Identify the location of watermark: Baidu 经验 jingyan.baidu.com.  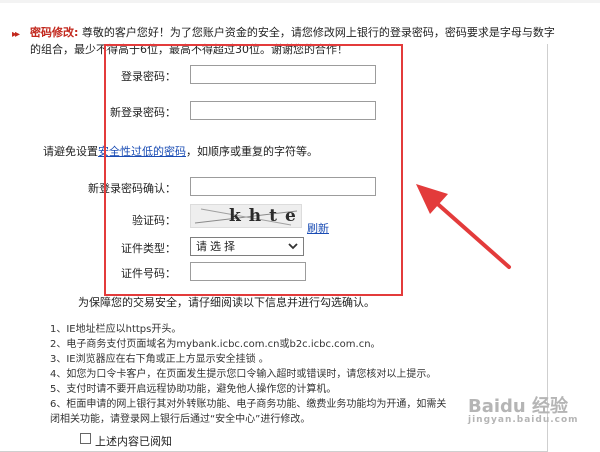
(523, 408).